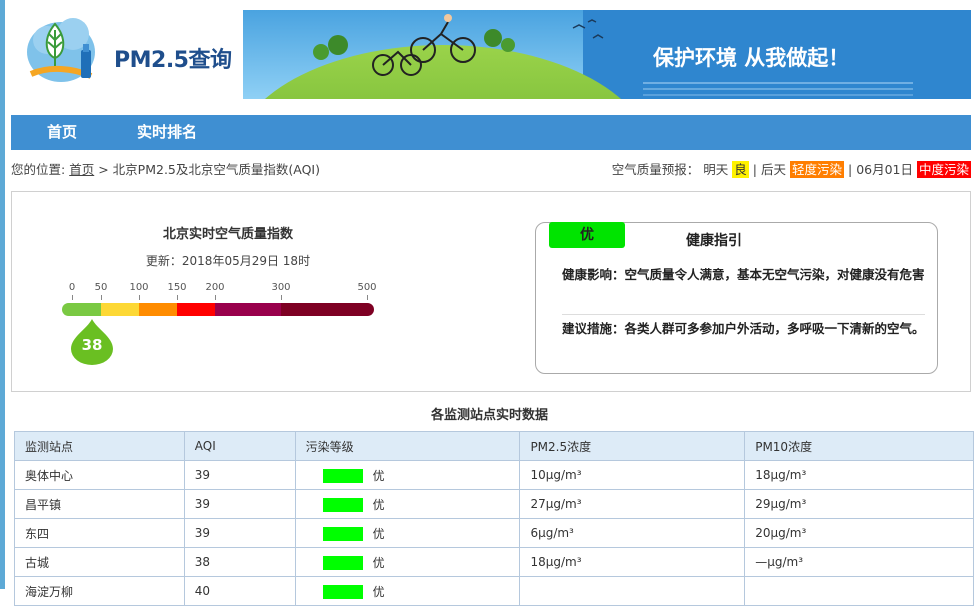 This screenshot has height=606, width=979. I want to click on forecast-label: 空气质量预报：, so click(655, 169).